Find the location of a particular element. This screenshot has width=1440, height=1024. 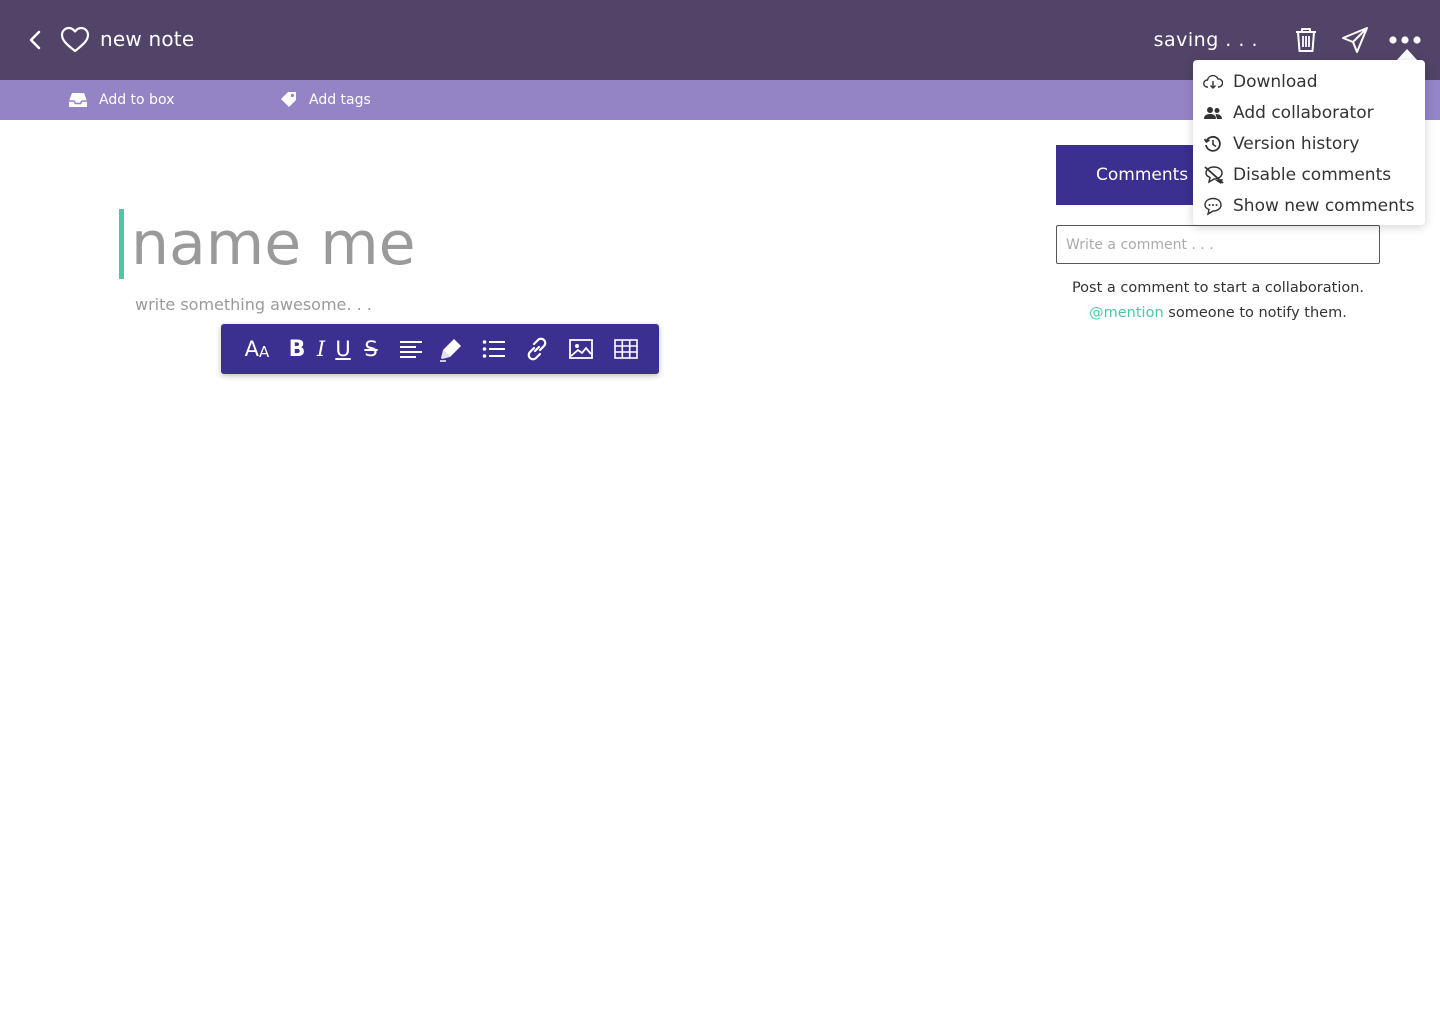

align-button is located at coordinates (411, 349).